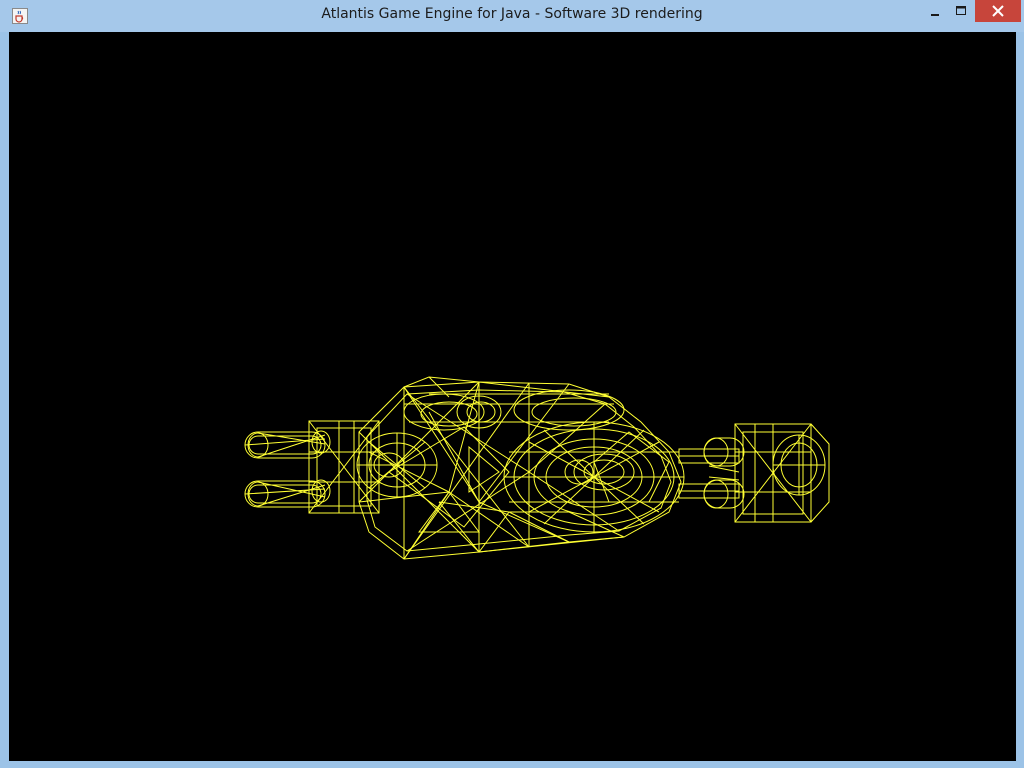 The height and width of the screenshot is (768, 1024). I want to click on maximize-icon, so click(961, 10).